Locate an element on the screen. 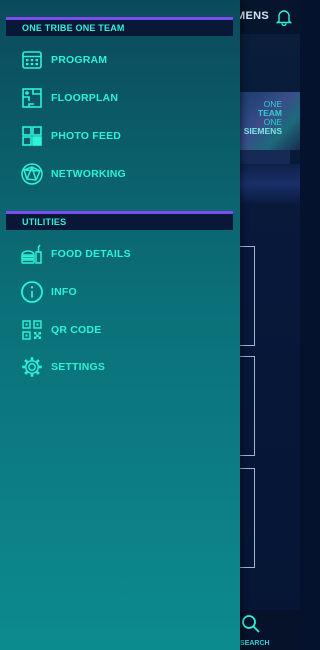  menu-item-settings: SETTINGS is located at coordinates (123, 367).